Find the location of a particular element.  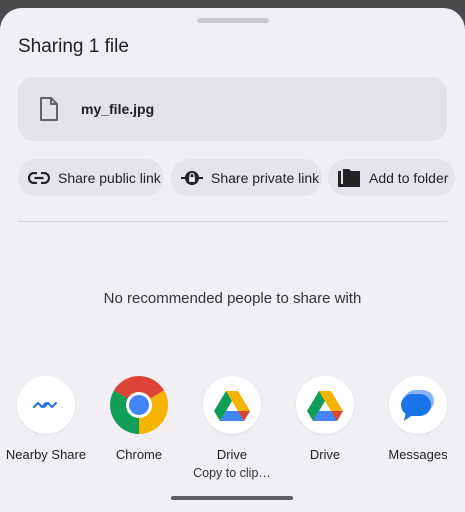

document-icon is located at coordinates (49, 109).